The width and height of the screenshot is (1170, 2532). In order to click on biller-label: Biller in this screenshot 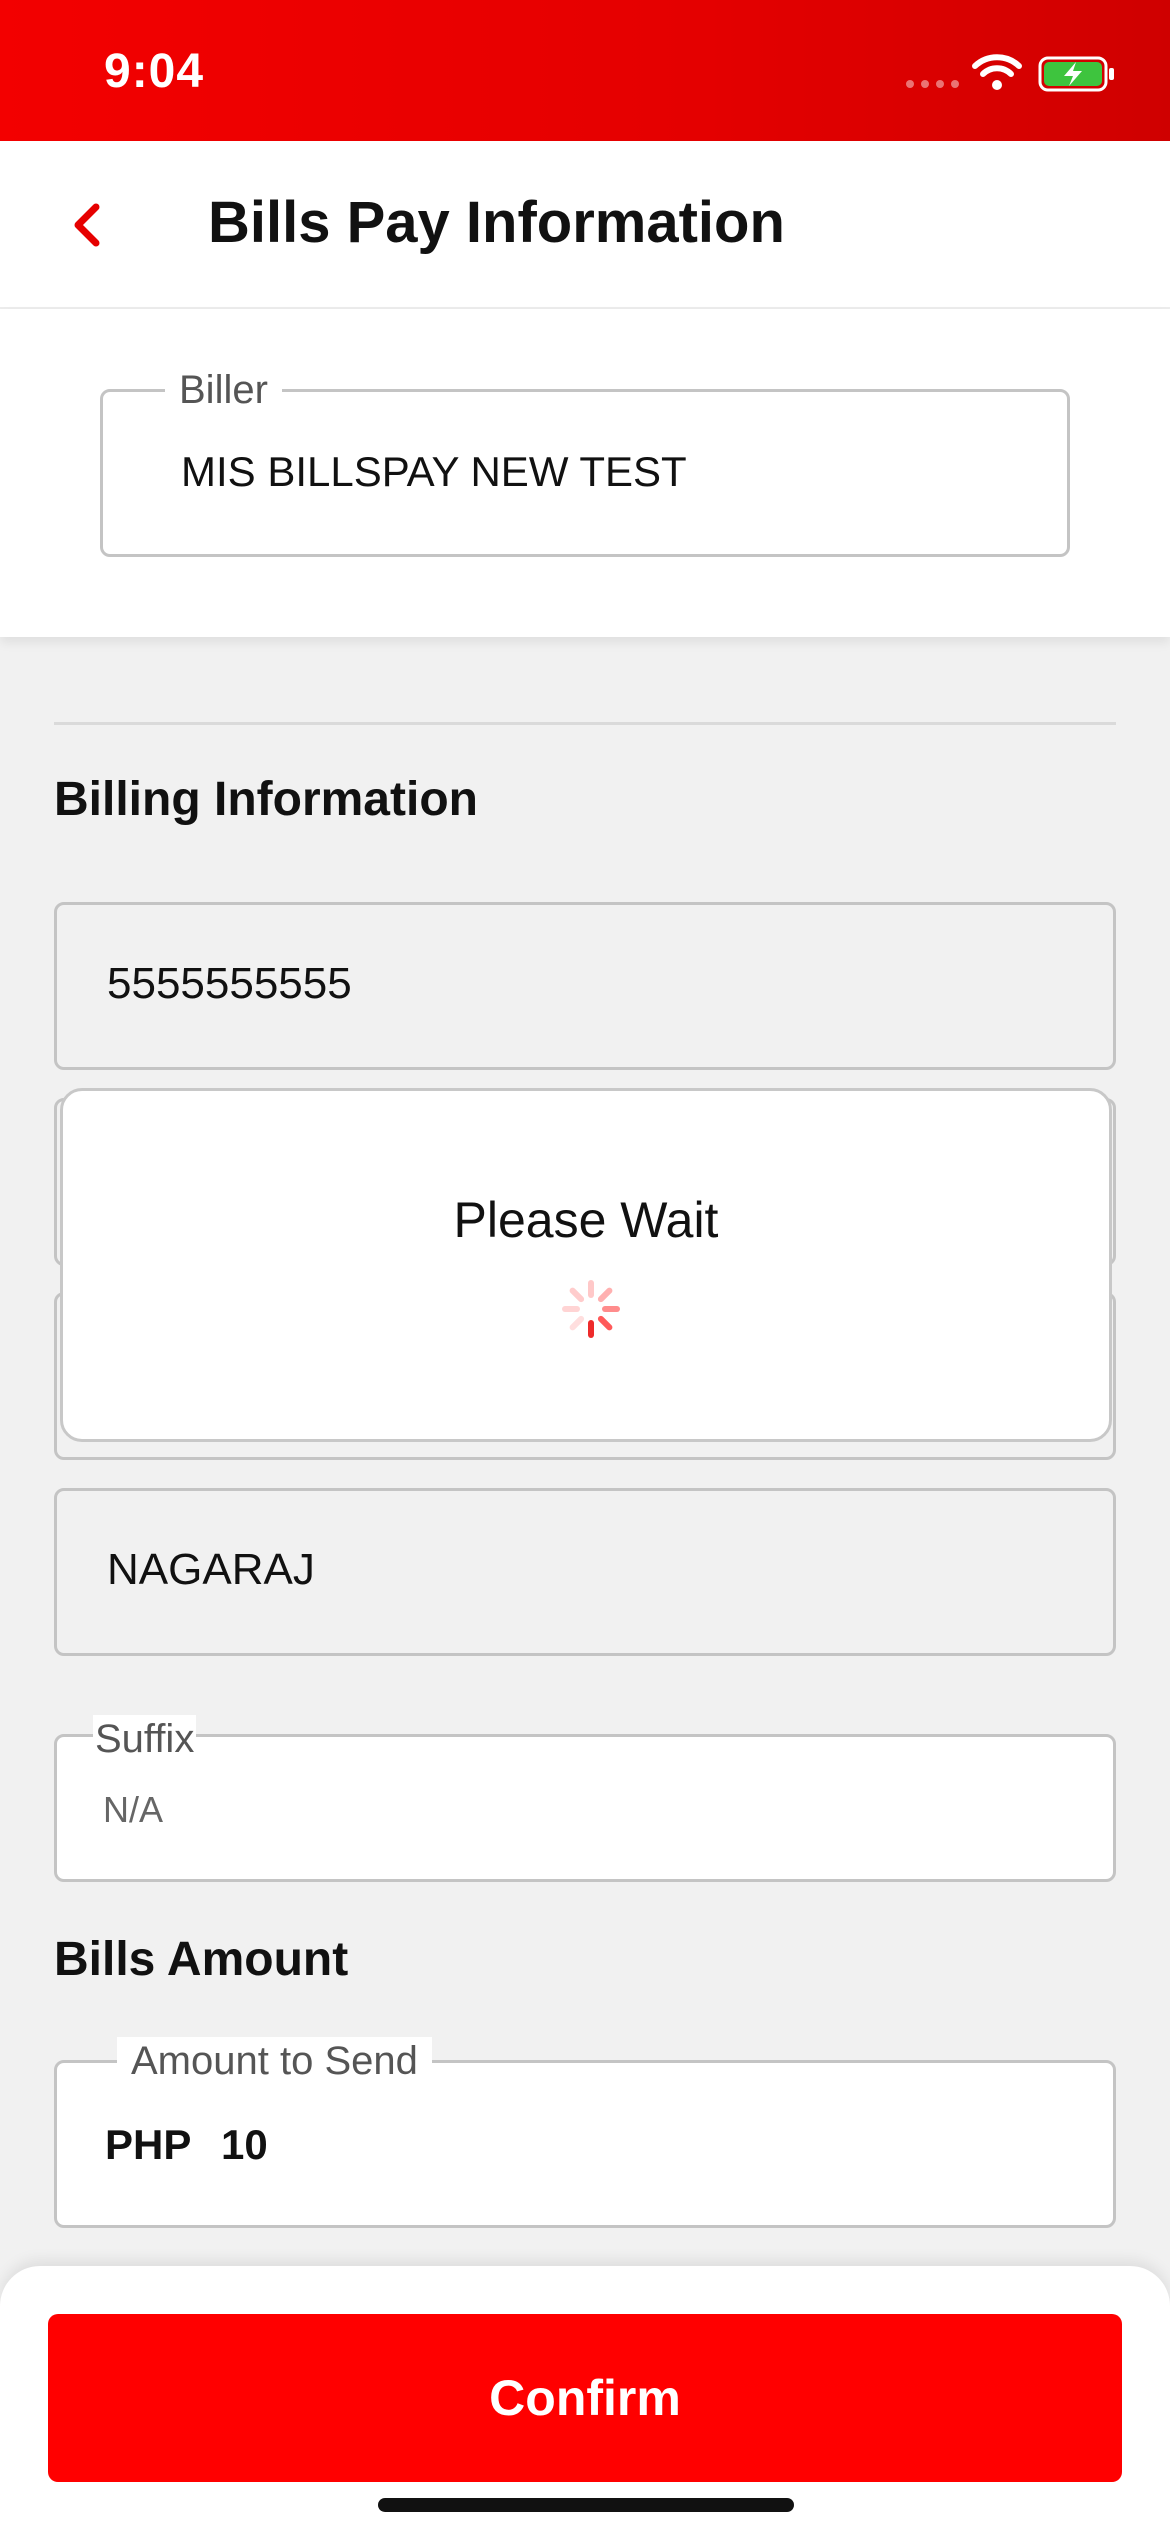, I will do `click(223, 390)`.